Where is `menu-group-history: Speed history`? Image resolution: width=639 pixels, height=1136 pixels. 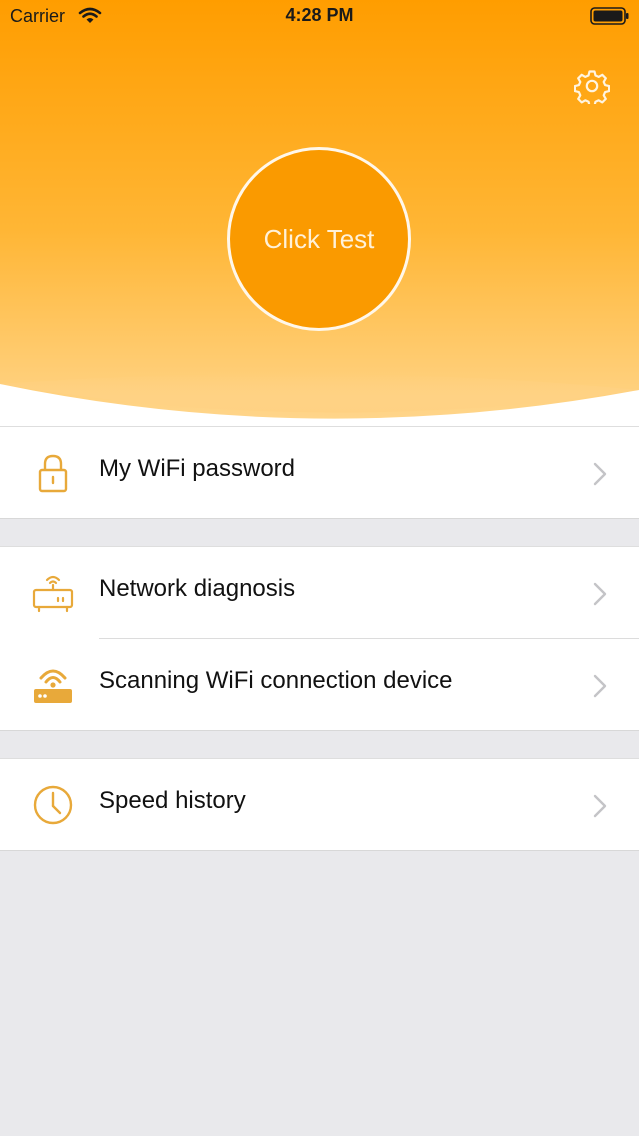 menu-group-history: Speed history is located at coordinates (319, 804).